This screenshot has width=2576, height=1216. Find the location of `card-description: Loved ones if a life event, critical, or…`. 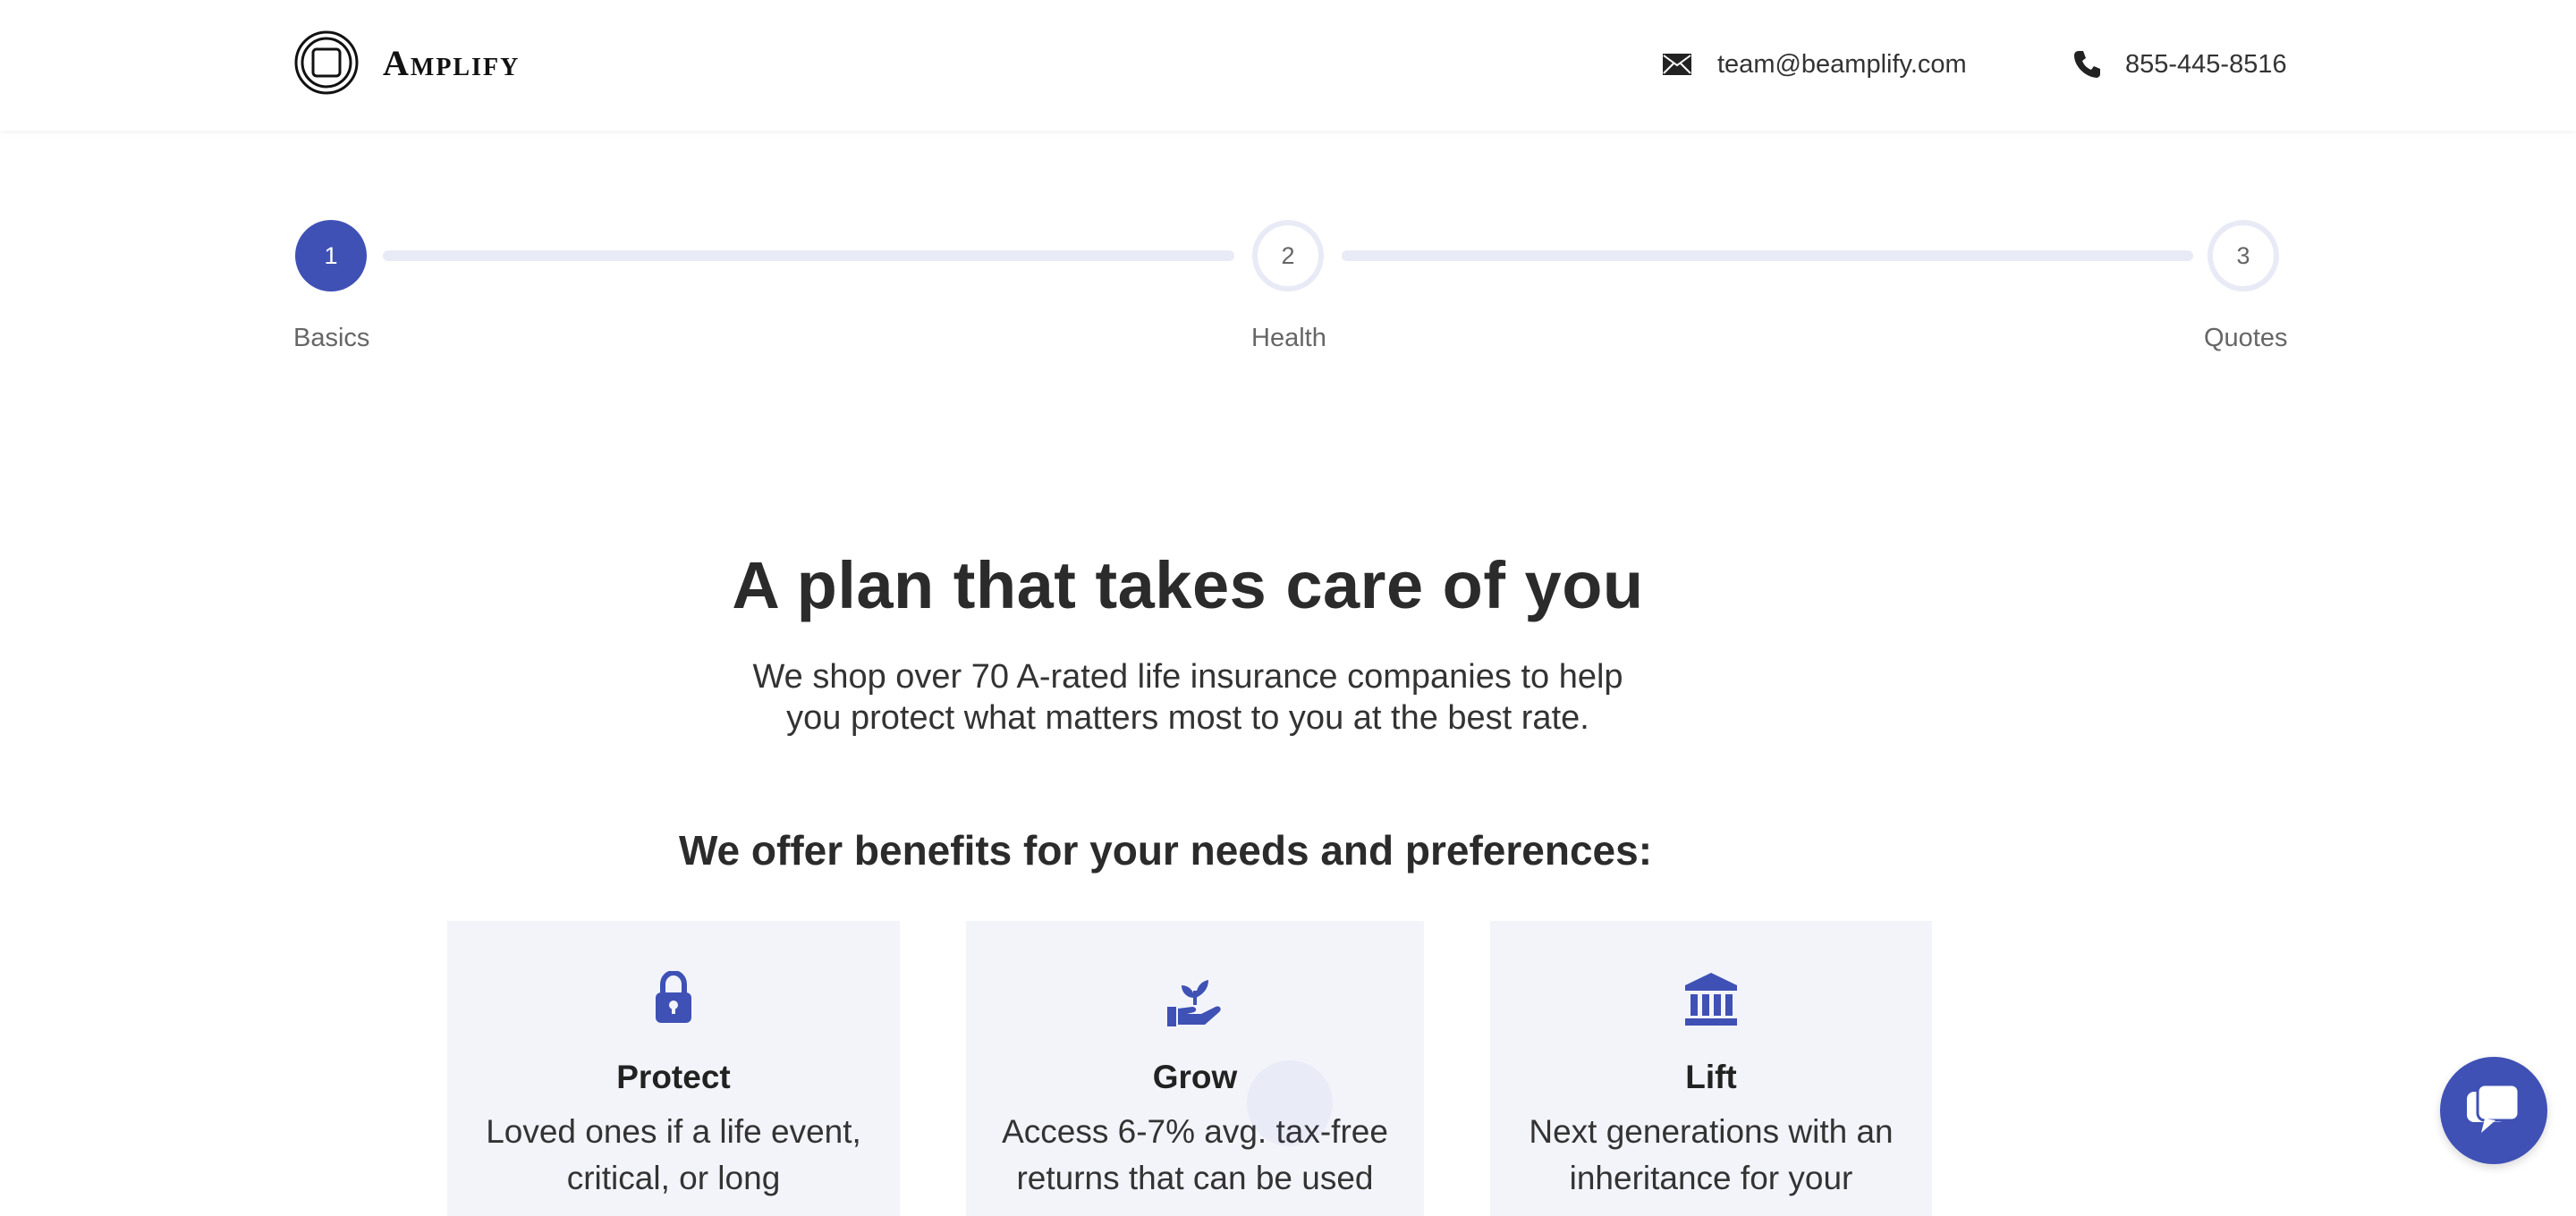

card-description: Loved ones if a life event, critical, or… is located at coordinates (673, 1154).